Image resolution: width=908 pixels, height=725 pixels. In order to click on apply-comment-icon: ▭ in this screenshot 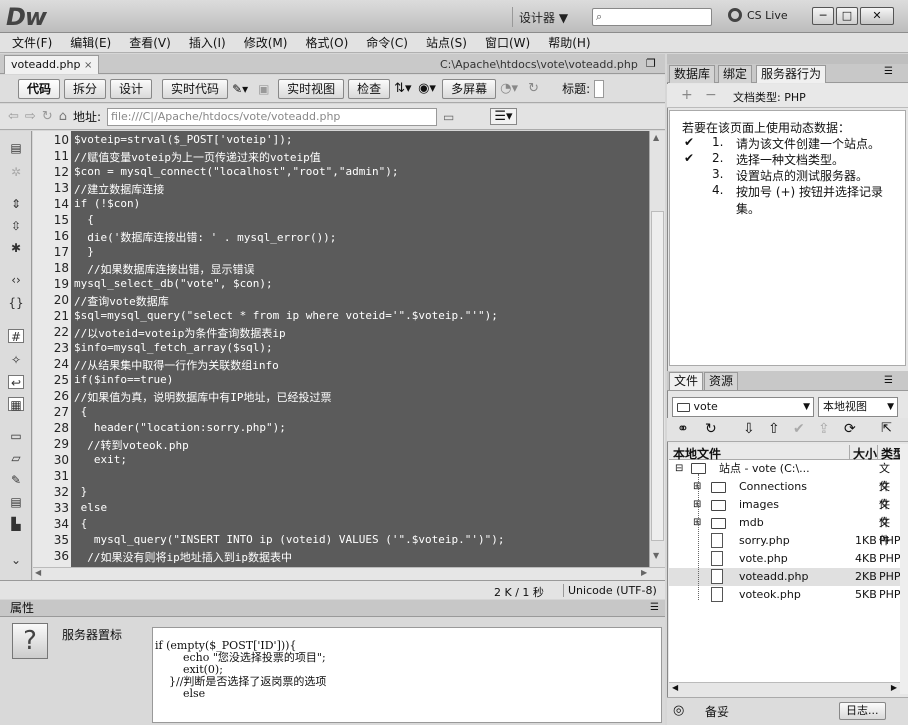, I will do `click(16, 436)`.